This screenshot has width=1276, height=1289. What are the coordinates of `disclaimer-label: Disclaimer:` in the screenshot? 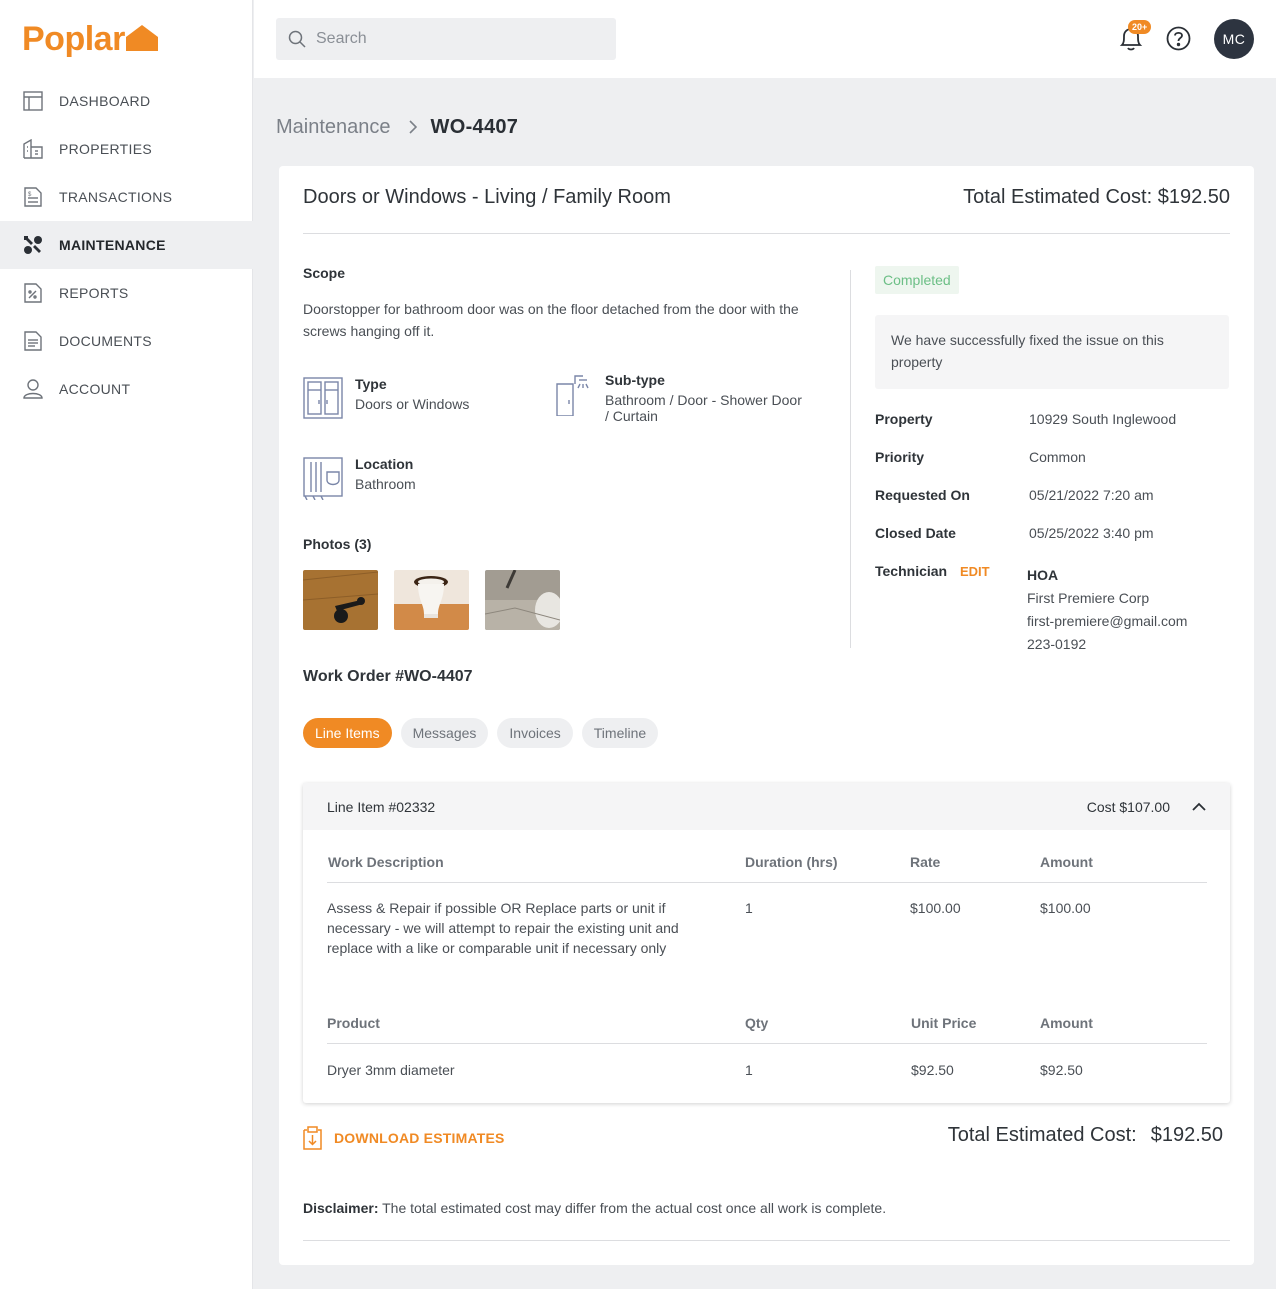 It's located at (341, 1208).